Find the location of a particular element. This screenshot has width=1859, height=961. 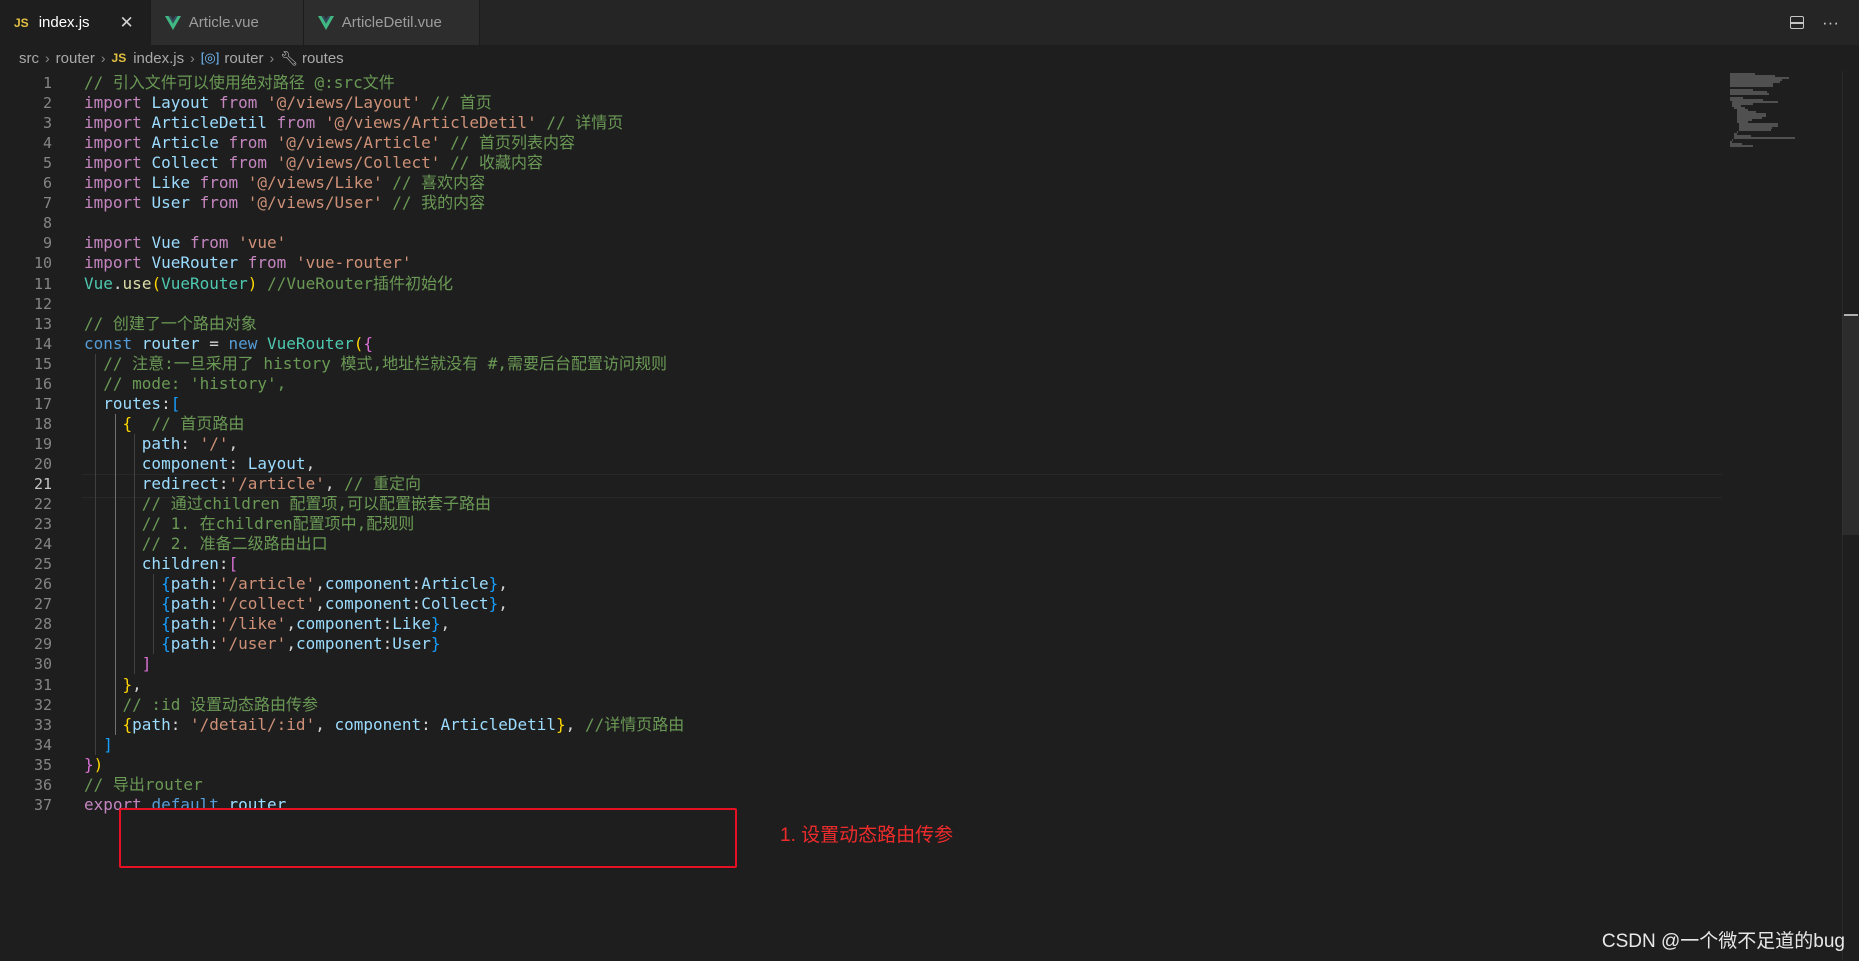

code-token: ( is located at coordinates (358, 343).